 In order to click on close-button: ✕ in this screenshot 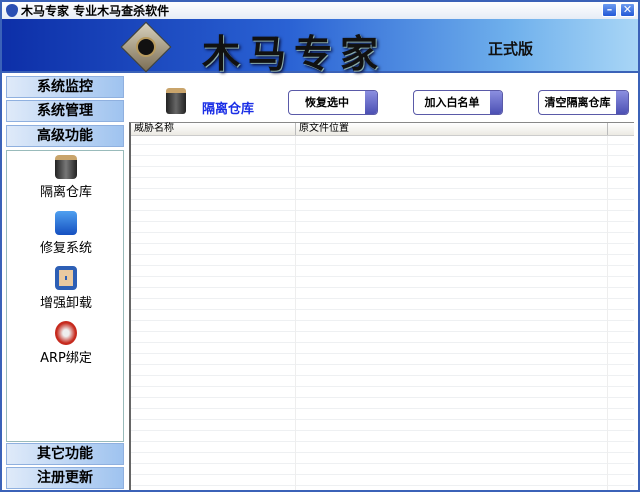, I will do `click(627, 10)`.